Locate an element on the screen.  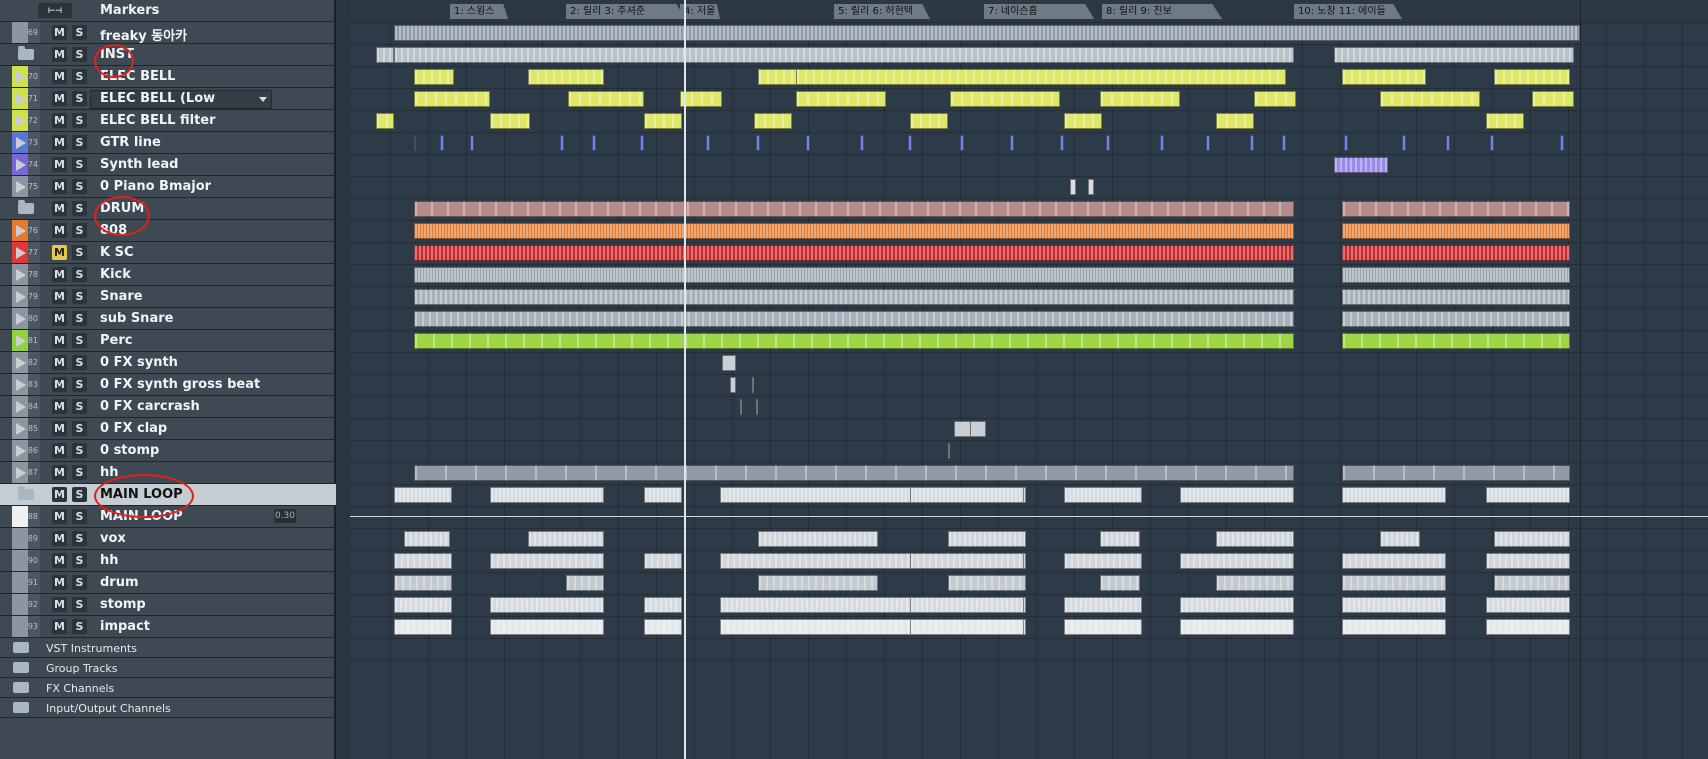
track-row-markers: ⊢⊣ Markers is located at coordinates (168, 11).